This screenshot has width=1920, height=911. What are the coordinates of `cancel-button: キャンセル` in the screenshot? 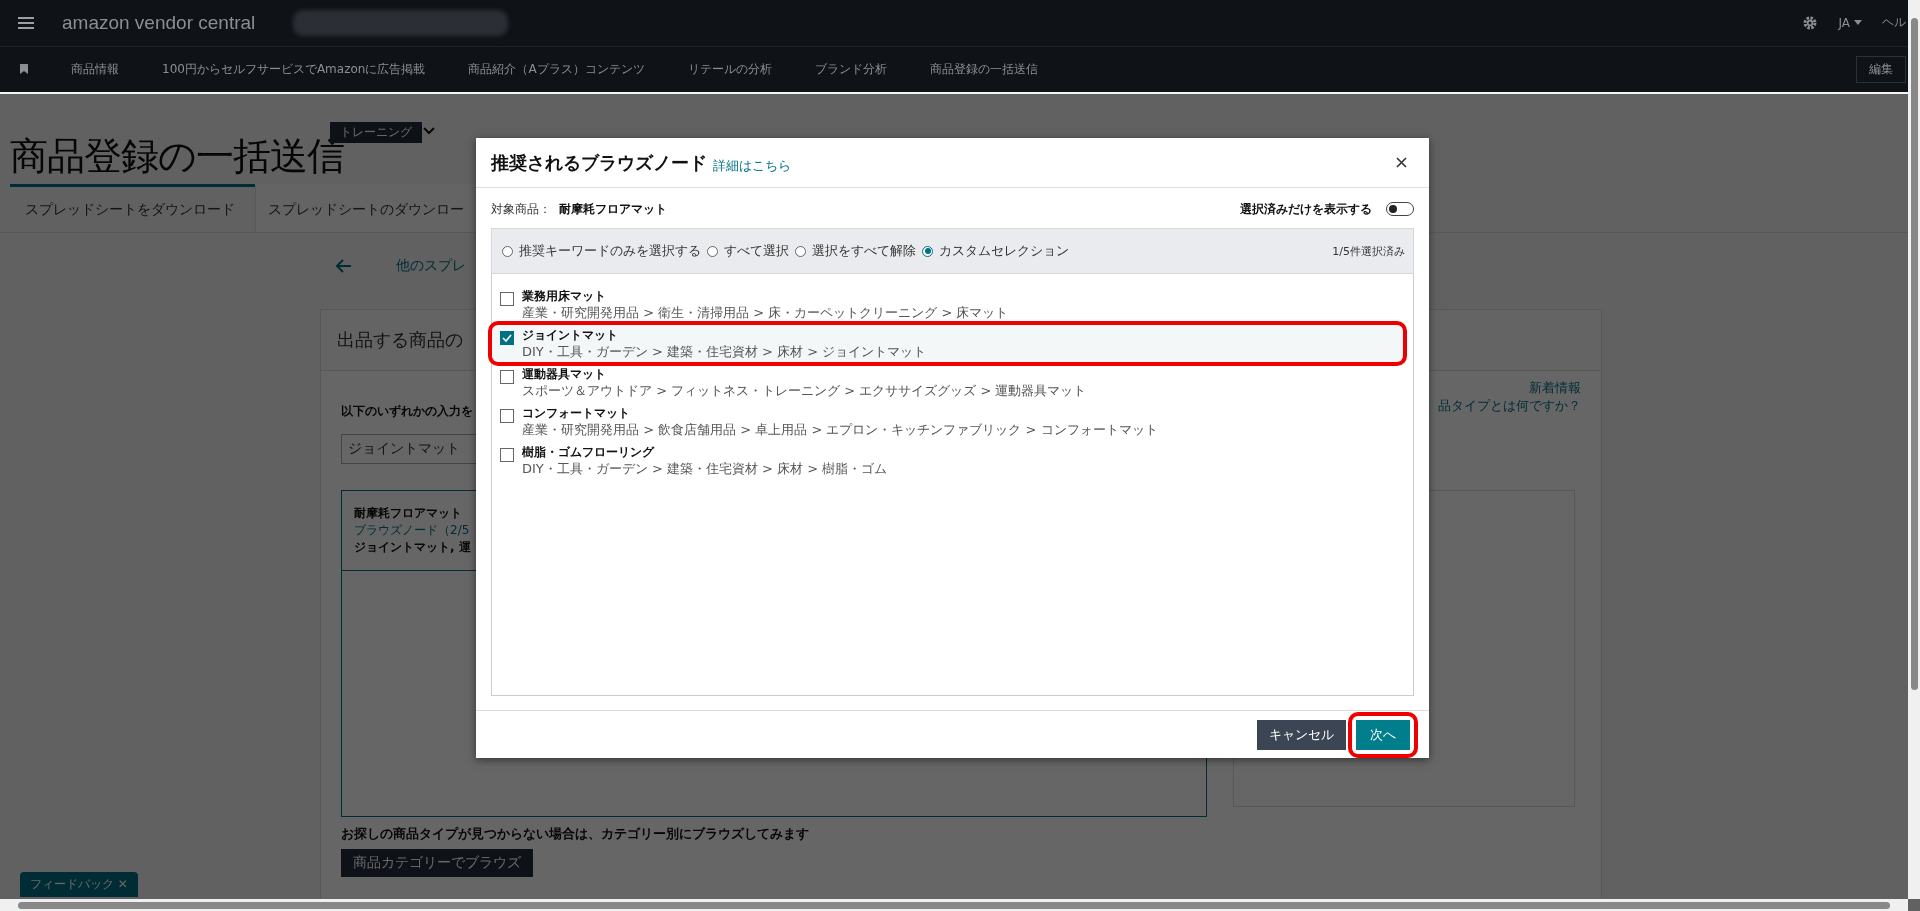 It's located at (1301, 734).